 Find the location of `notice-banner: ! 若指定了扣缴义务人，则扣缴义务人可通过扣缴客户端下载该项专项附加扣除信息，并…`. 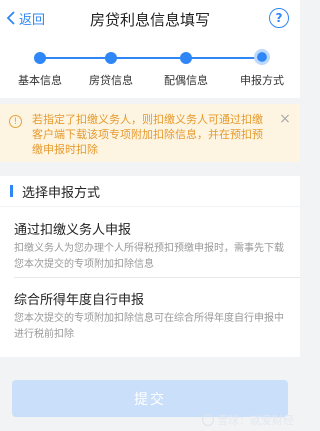

notice-banner: ! 若指定了扣缴义务人，则扣缴义务人可通过扣缴客户端下载该项专项附加扣除信息，并… is located at coordinates (150, 133).